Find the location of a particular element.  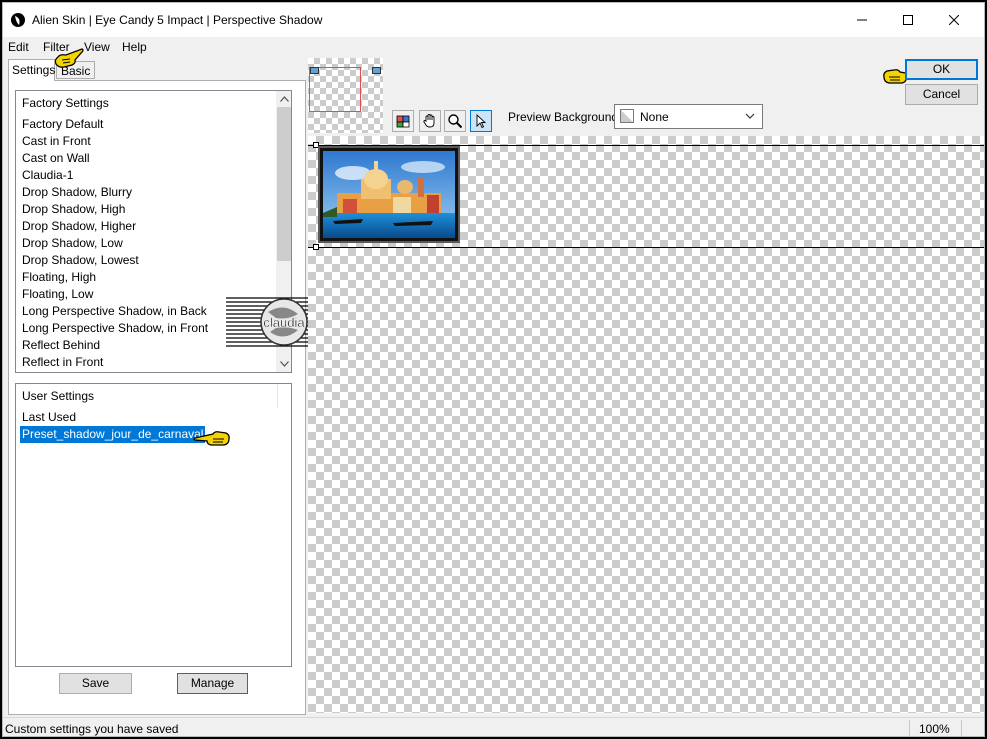

maximize-icon is located at coordinates (908, 20).